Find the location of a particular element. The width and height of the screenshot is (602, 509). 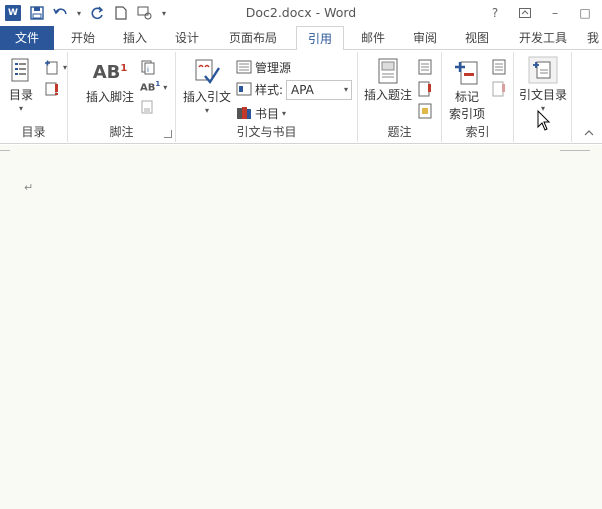

bibliography-icon is located at coordinates (244, 113).